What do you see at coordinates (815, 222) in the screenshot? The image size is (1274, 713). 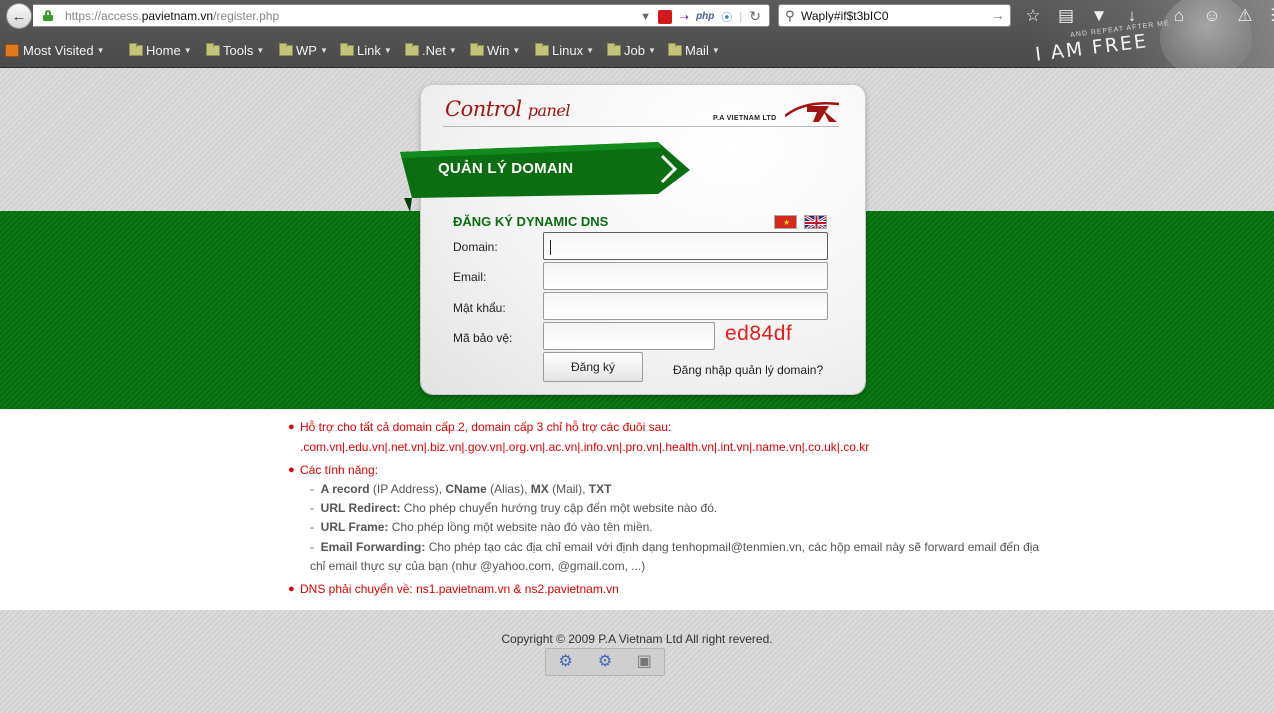 I see `language-english-icon` at bounding box center [815, 222].